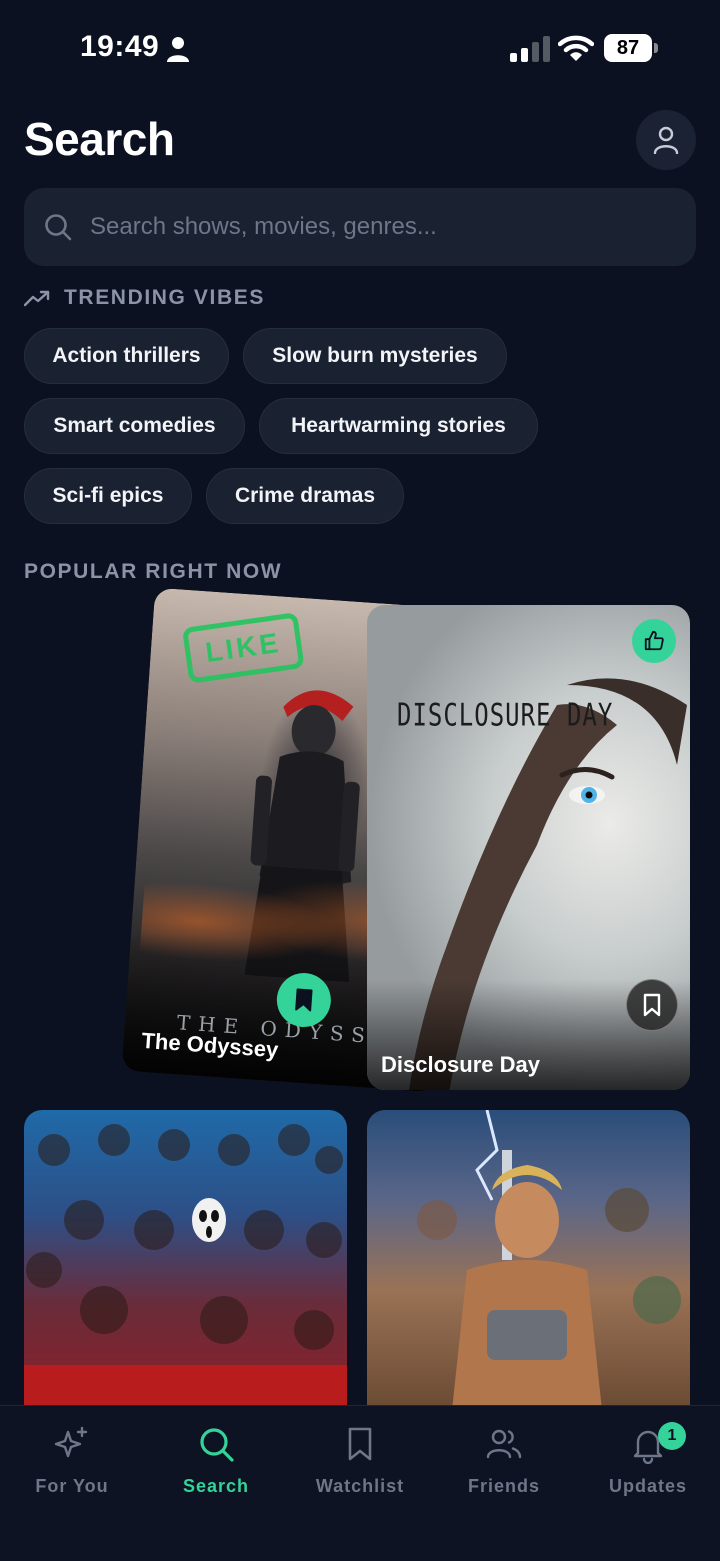 The height and width of the screenshot is (1561, 720). Describe the element at coordinates (360, 1486) in the screenshot. I see `nav-label: Watchlist` at that location.